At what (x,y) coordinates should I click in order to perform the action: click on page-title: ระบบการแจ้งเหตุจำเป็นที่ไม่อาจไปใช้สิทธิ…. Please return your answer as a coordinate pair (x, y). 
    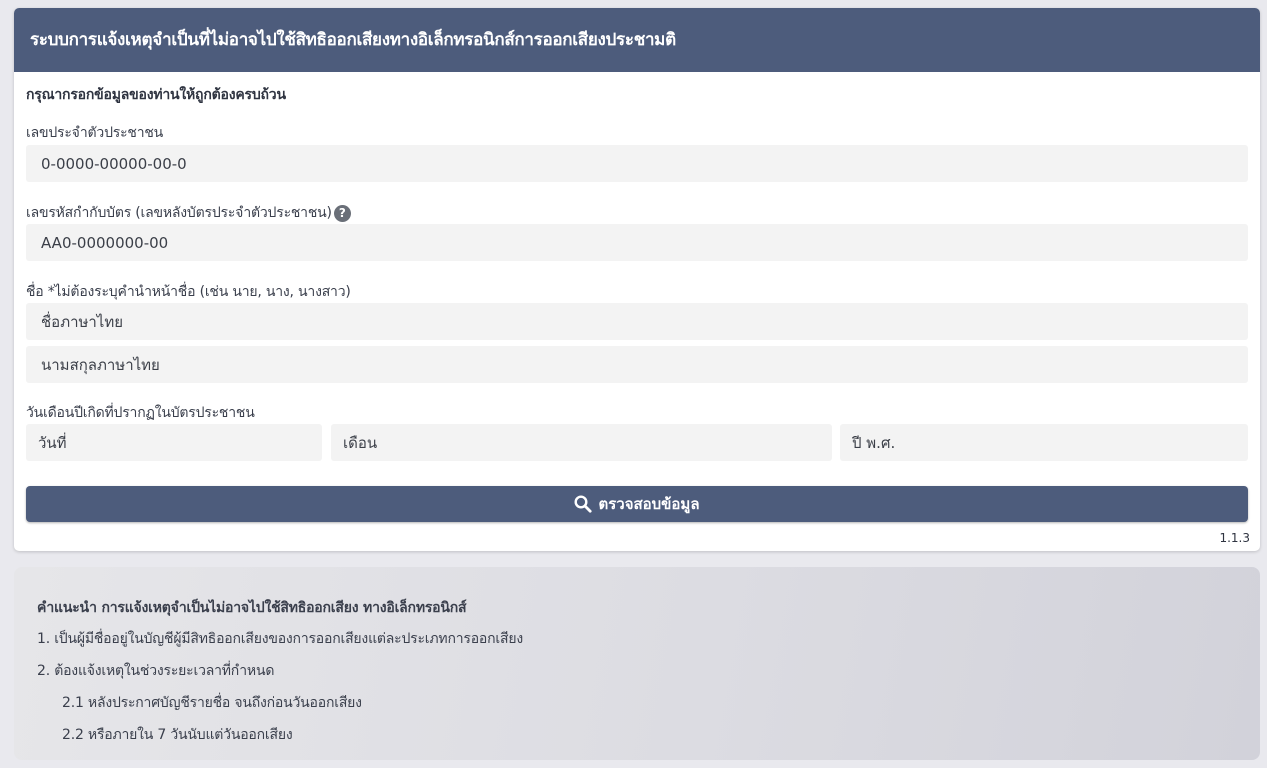
    Looking at the image, I should click on (637, 40).